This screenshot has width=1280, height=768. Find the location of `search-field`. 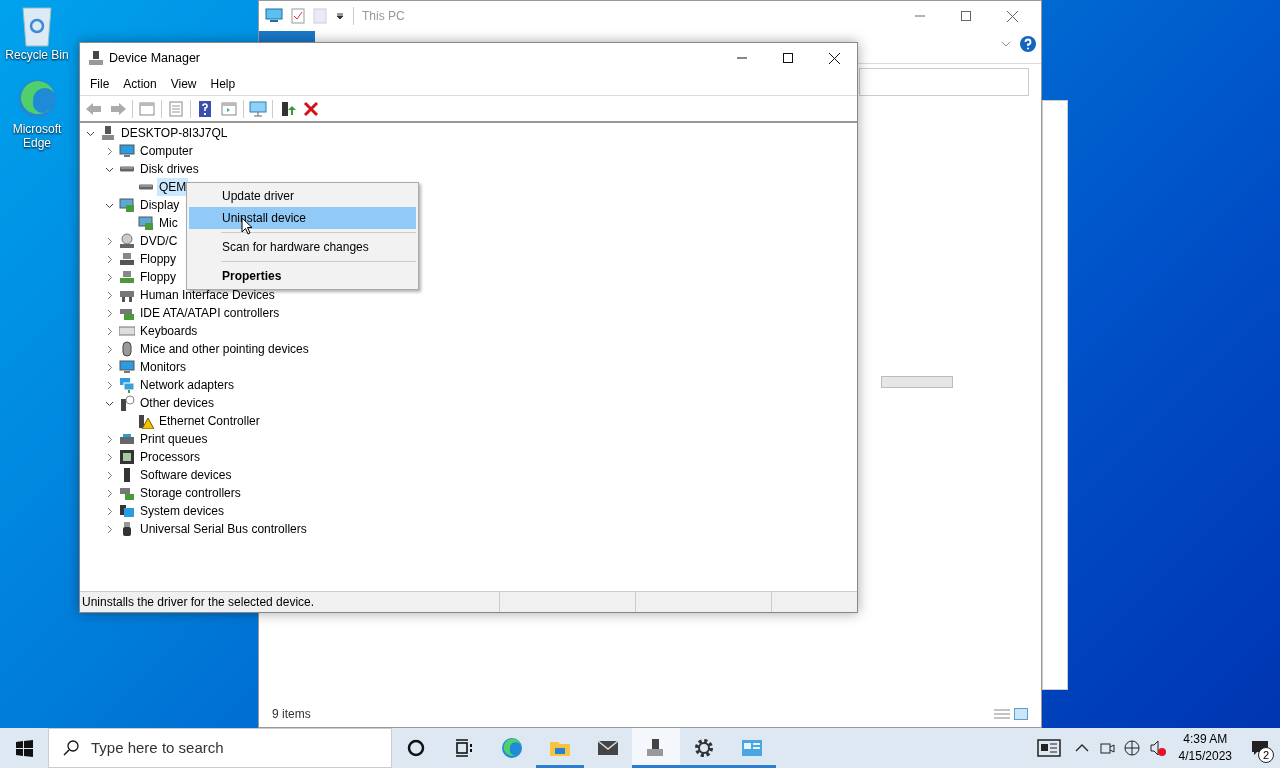

search-field is located at coordinates (944, 82).